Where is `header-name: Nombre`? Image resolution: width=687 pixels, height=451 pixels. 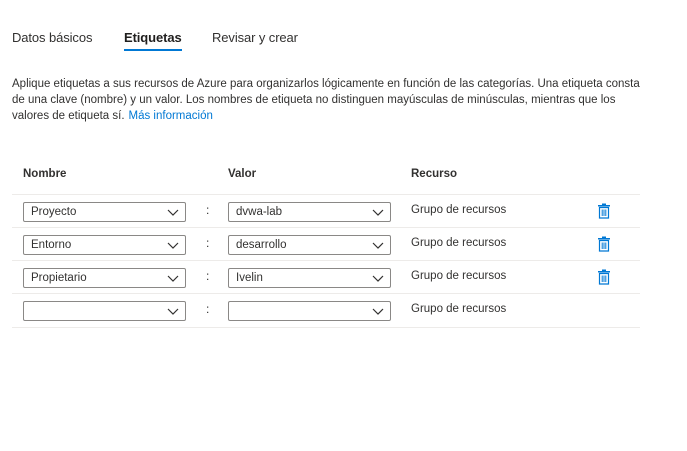
header-name: Nombre is located at coordinates (45, 174).